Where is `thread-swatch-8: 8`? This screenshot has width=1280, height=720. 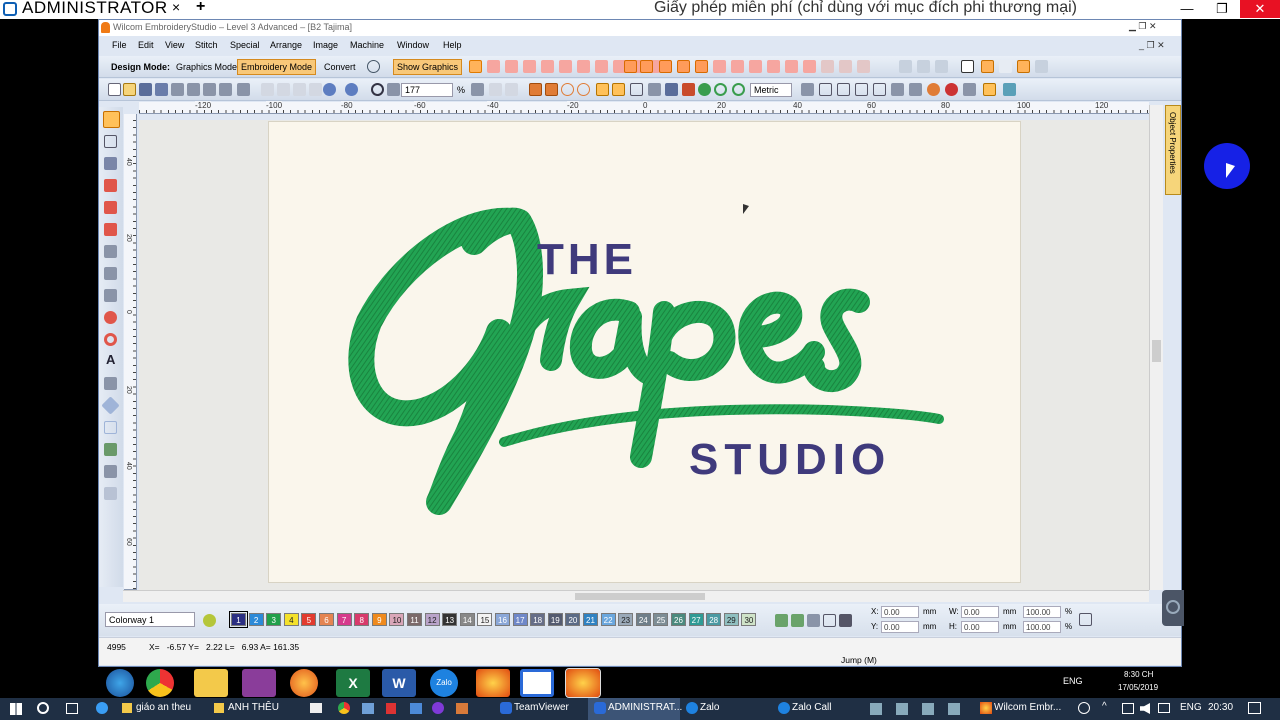
thread-swatch-8: 8 is located at coordinates (362, 619).